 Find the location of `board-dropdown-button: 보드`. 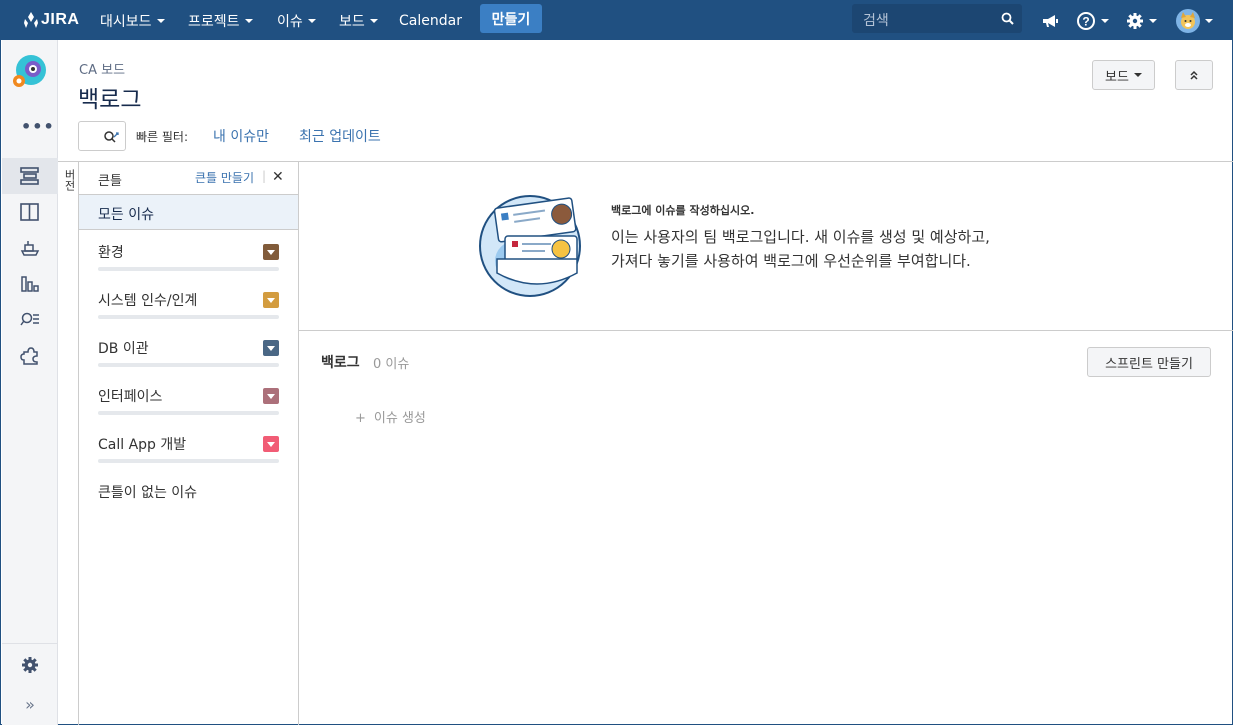

board-dropdown-button: 보드 is located at coordinates (1123, 75).